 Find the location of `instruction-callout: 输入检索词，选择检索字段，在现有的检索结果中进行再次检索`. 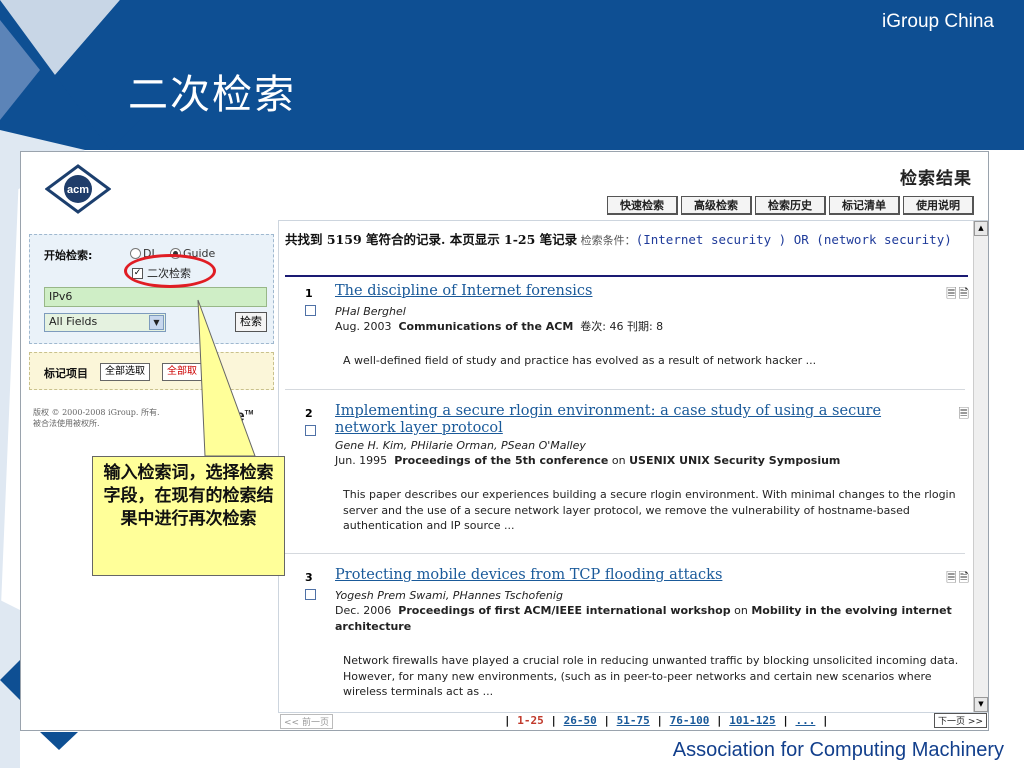

instruction-callout: 输入检索词，选择检索字段，在现有的检索结果中进行再次检索 is located at coordinates (188, 516).